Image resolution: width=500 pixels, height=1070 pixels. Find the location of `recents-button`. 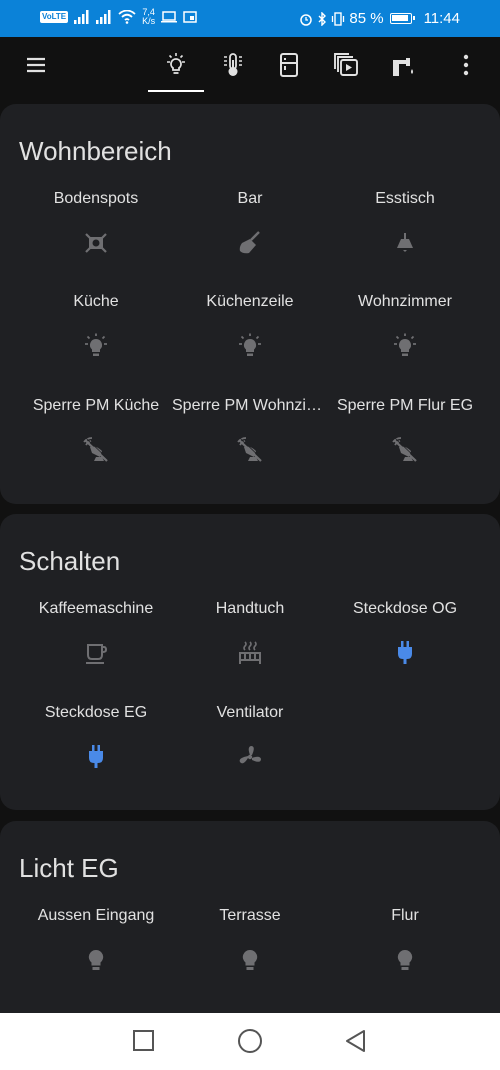

recents-button is located at coordinates (144, 1041).